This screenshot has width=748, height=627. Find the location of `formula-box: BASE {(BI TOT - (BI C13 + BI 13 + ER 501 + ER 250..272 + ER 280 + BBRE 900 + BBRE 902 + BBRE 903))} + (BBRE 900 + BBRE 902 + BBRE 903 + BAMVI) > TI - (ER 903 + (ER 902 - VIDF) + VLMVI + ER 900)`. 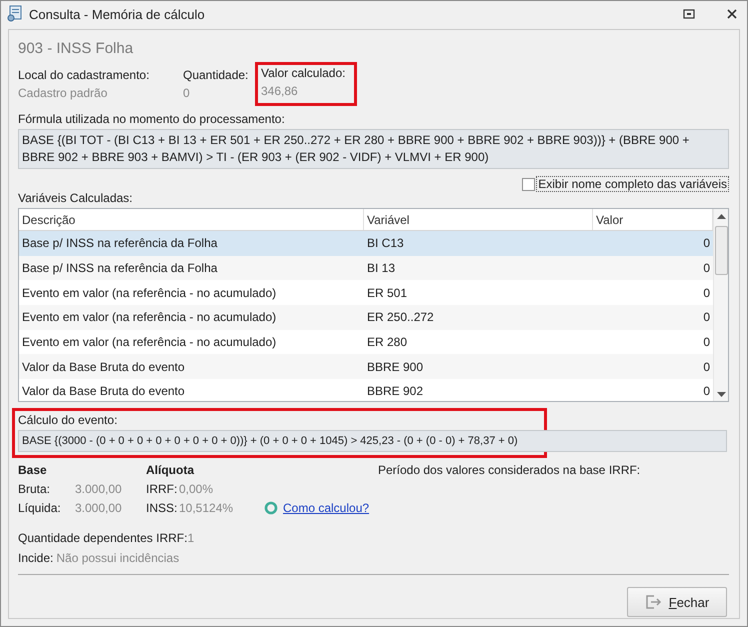

formula-box: BASE {(BI TOT - (BI C13 + BI 13 + ER 501 + ER 250..272 + ER 280 + BBRE 900 + BBRE 902 + BBRE 903))} + (BBRE 900 + BBRE 902 + BBRE 903 + BAMVI) > TI - (ER 903 + (ER 902 - VIDF) + VLMVI + ER 900) is located at coordinates (373, 149).